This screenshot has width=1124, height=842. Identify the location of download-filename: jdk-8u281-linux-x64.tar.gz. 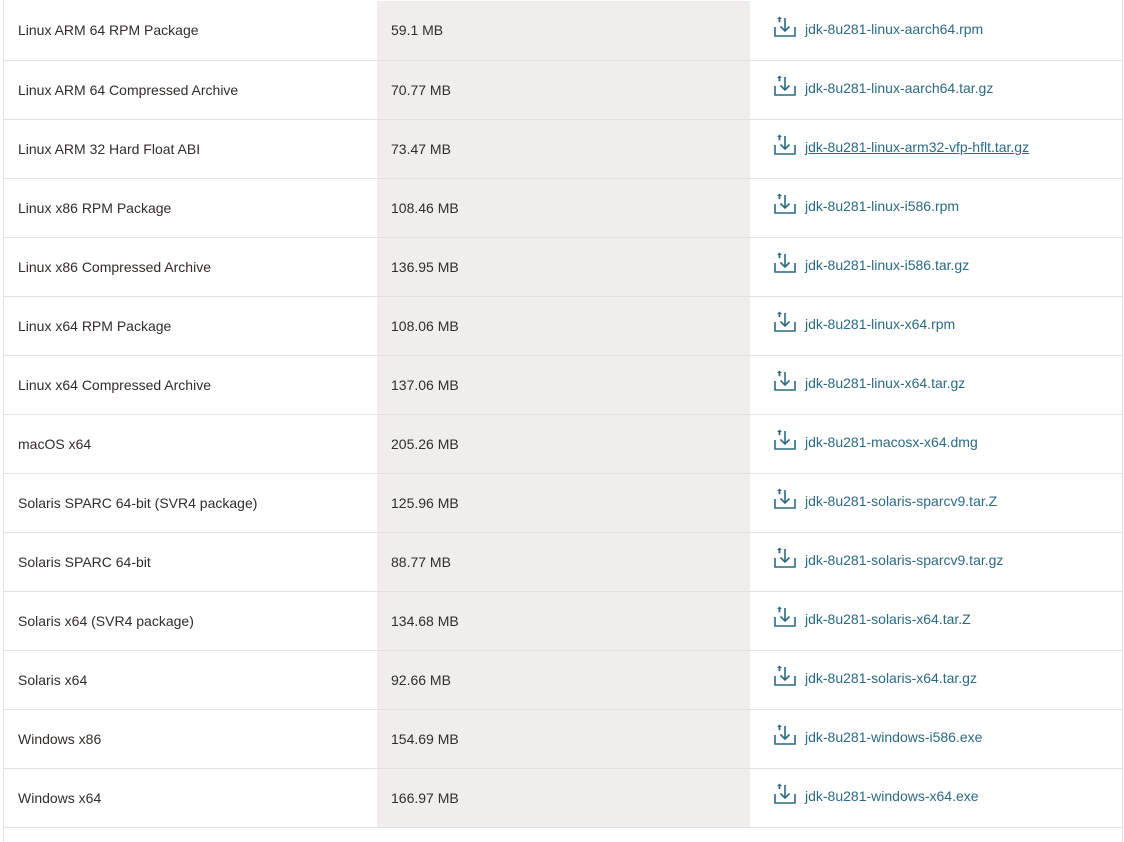
(885, 383).